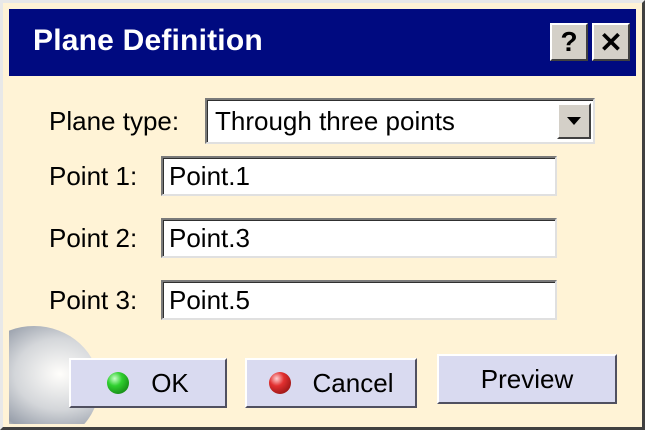 This screenshot has width=645, height=430. I want to click on point2-label: Point 2:, so click(93, 238).